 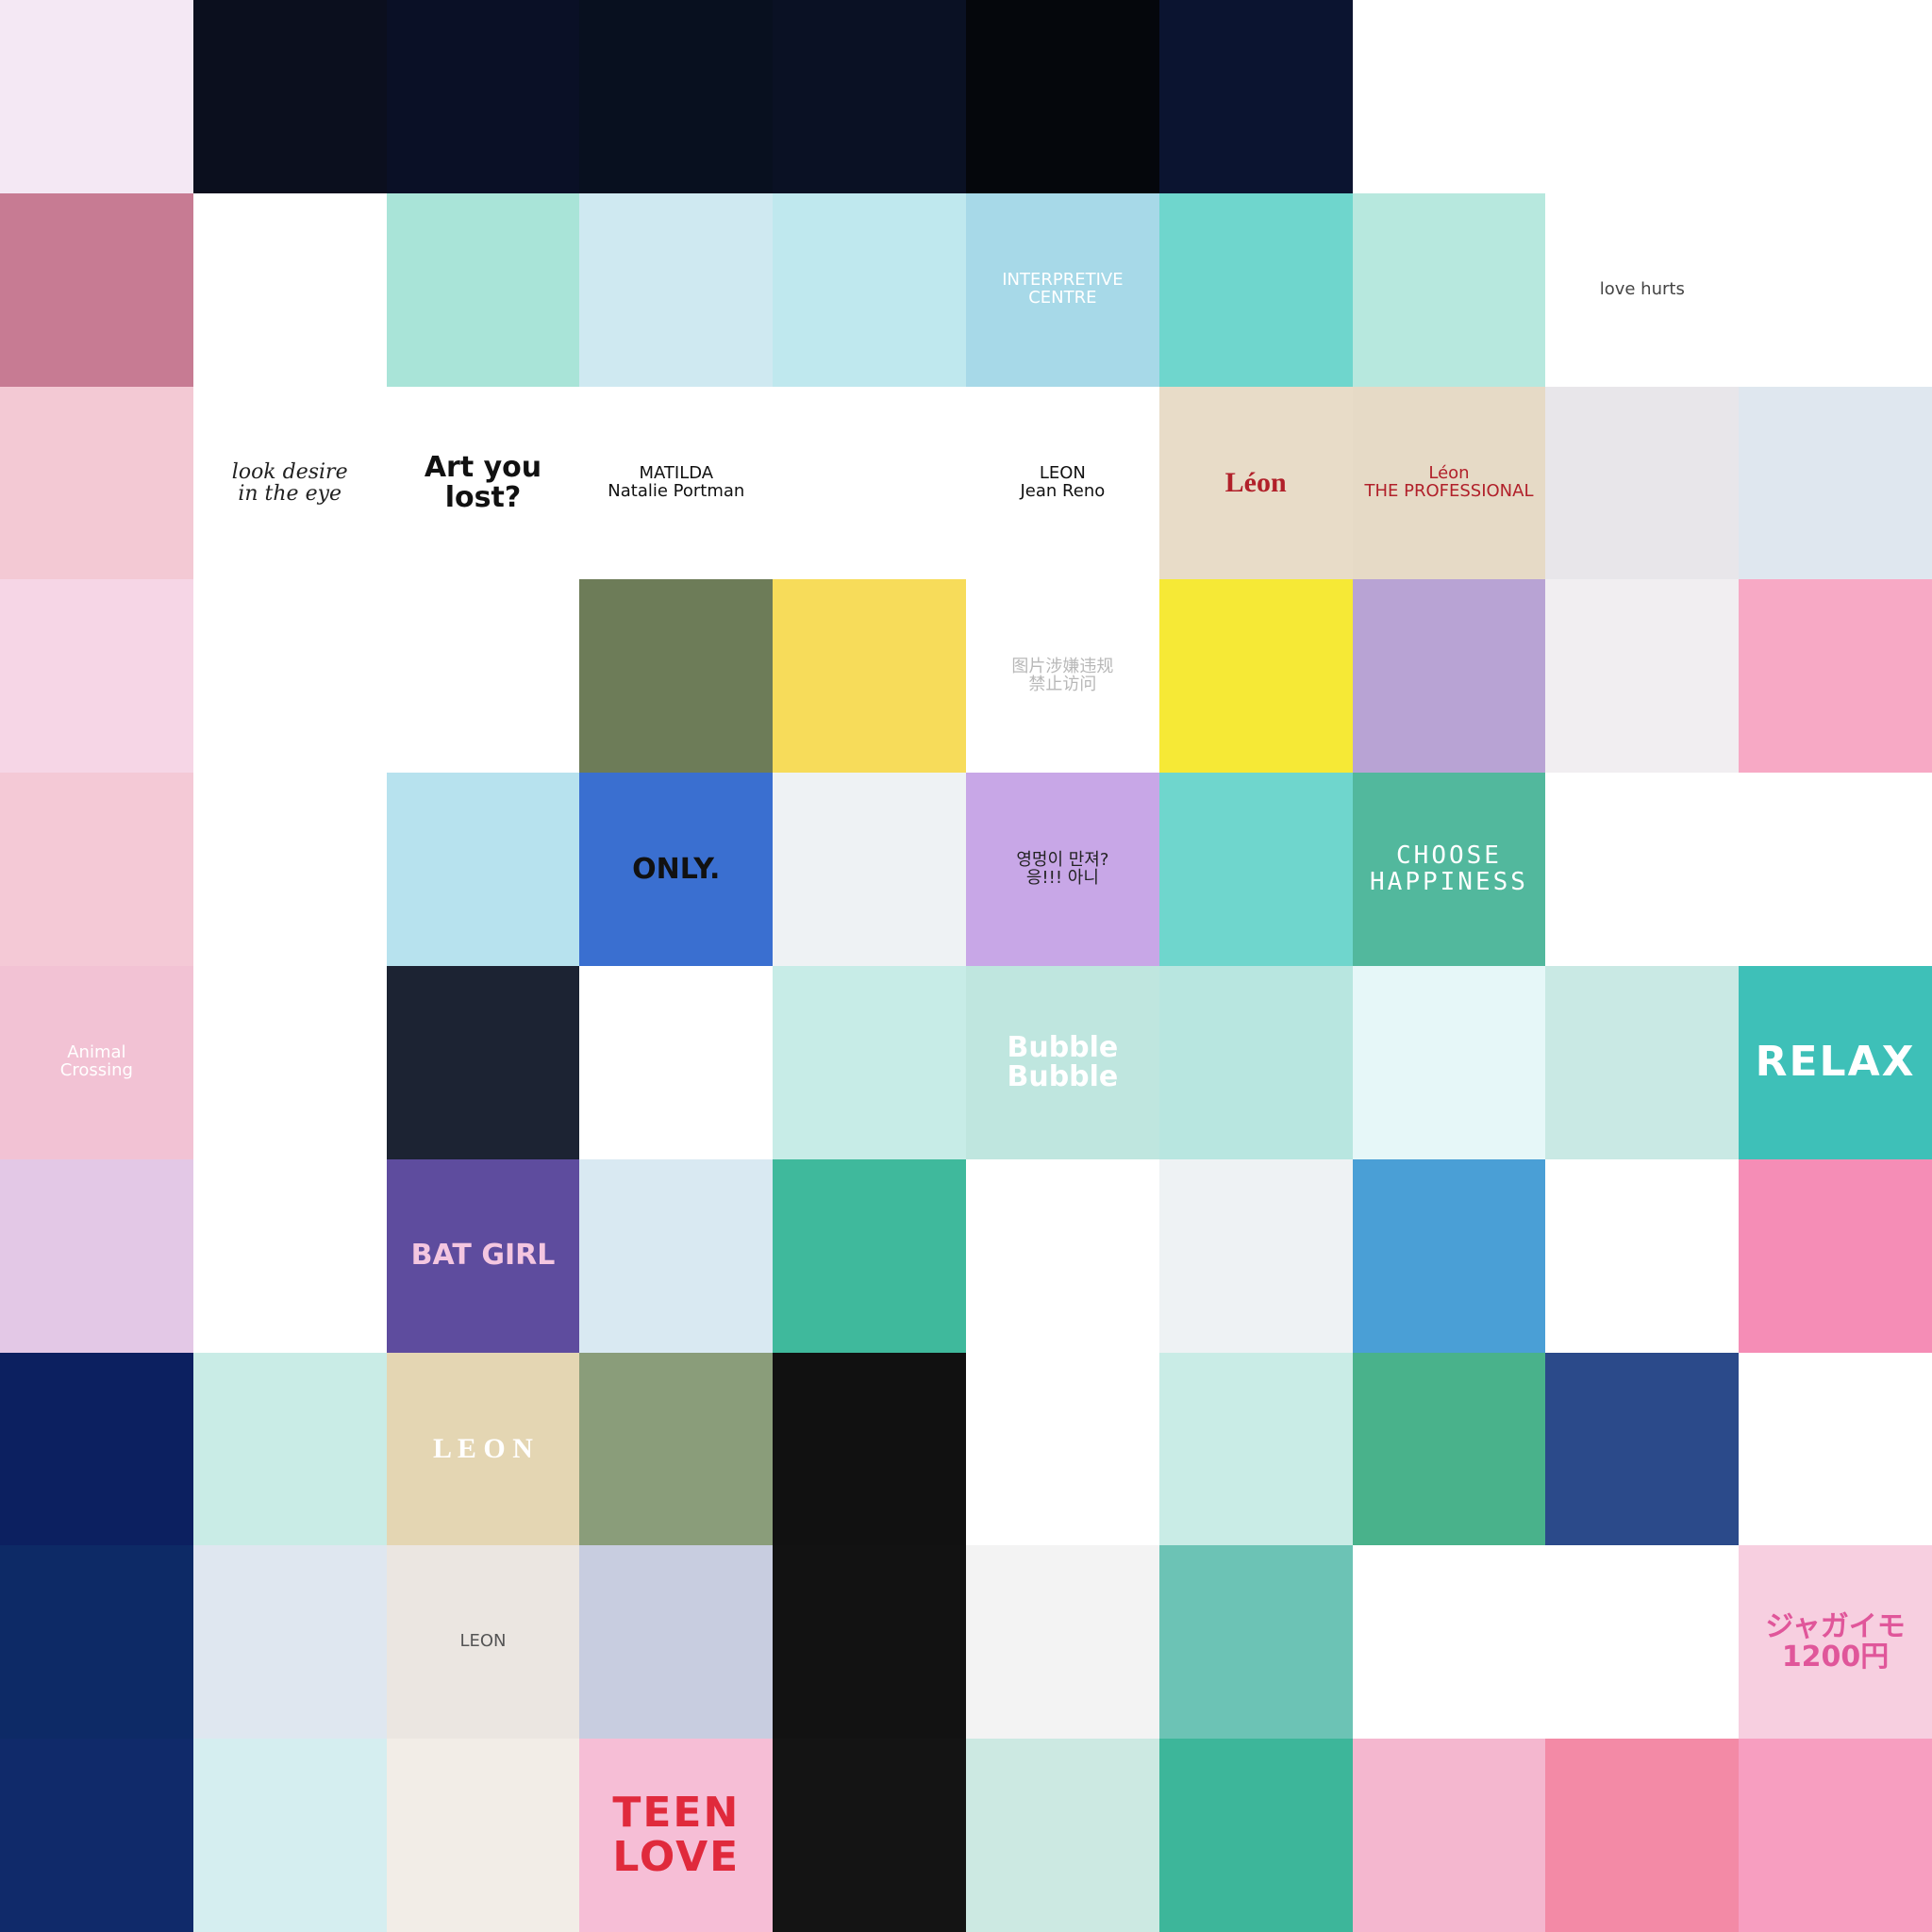 I want to click on chain-link-fence, so click(x=676, y=290).